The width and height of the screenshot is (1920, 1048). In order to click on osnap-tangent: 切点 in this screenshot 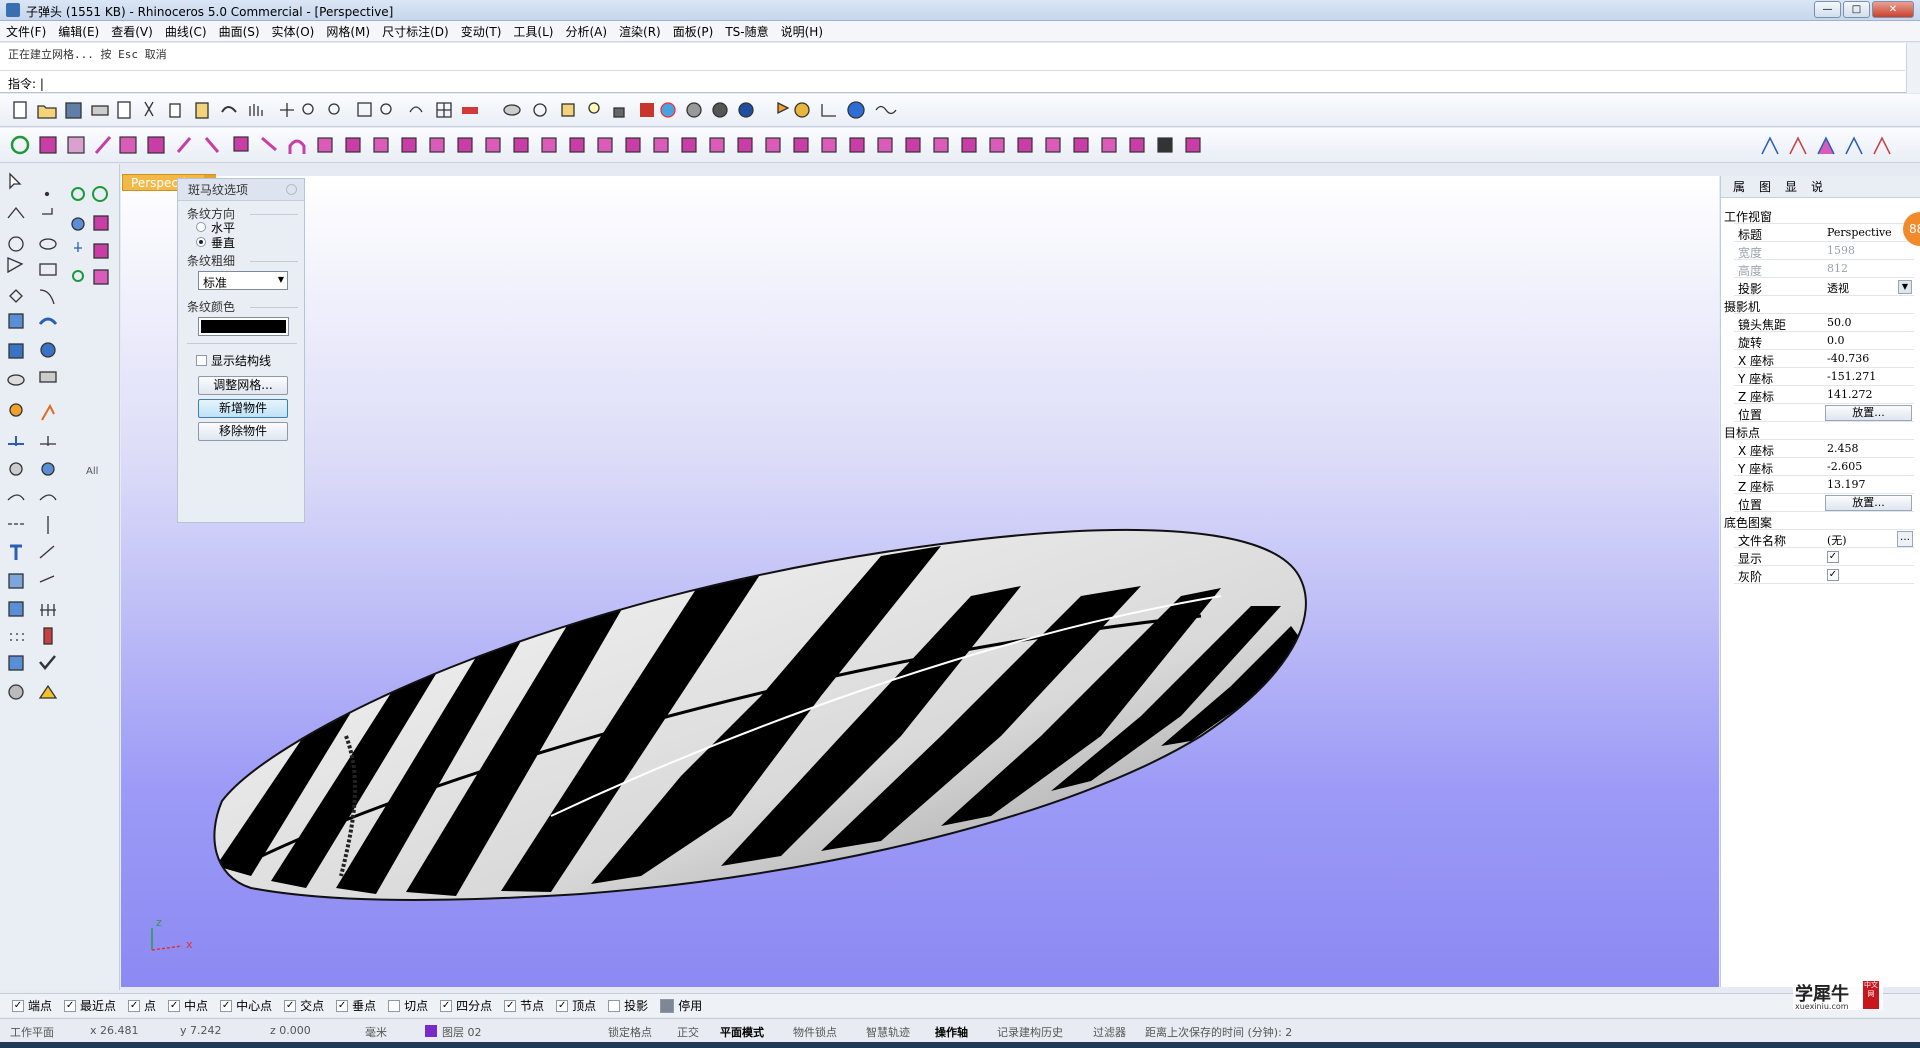, I will do `click(408, 1005)`.